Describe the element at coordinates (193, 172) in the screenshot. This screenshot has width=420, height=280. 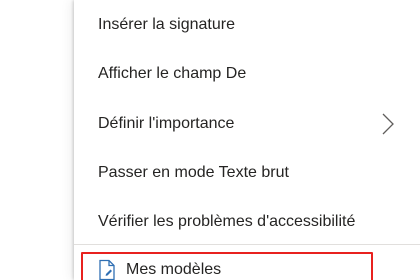
I see `menu-item-label: Passer en mode Texte brut` at that location.